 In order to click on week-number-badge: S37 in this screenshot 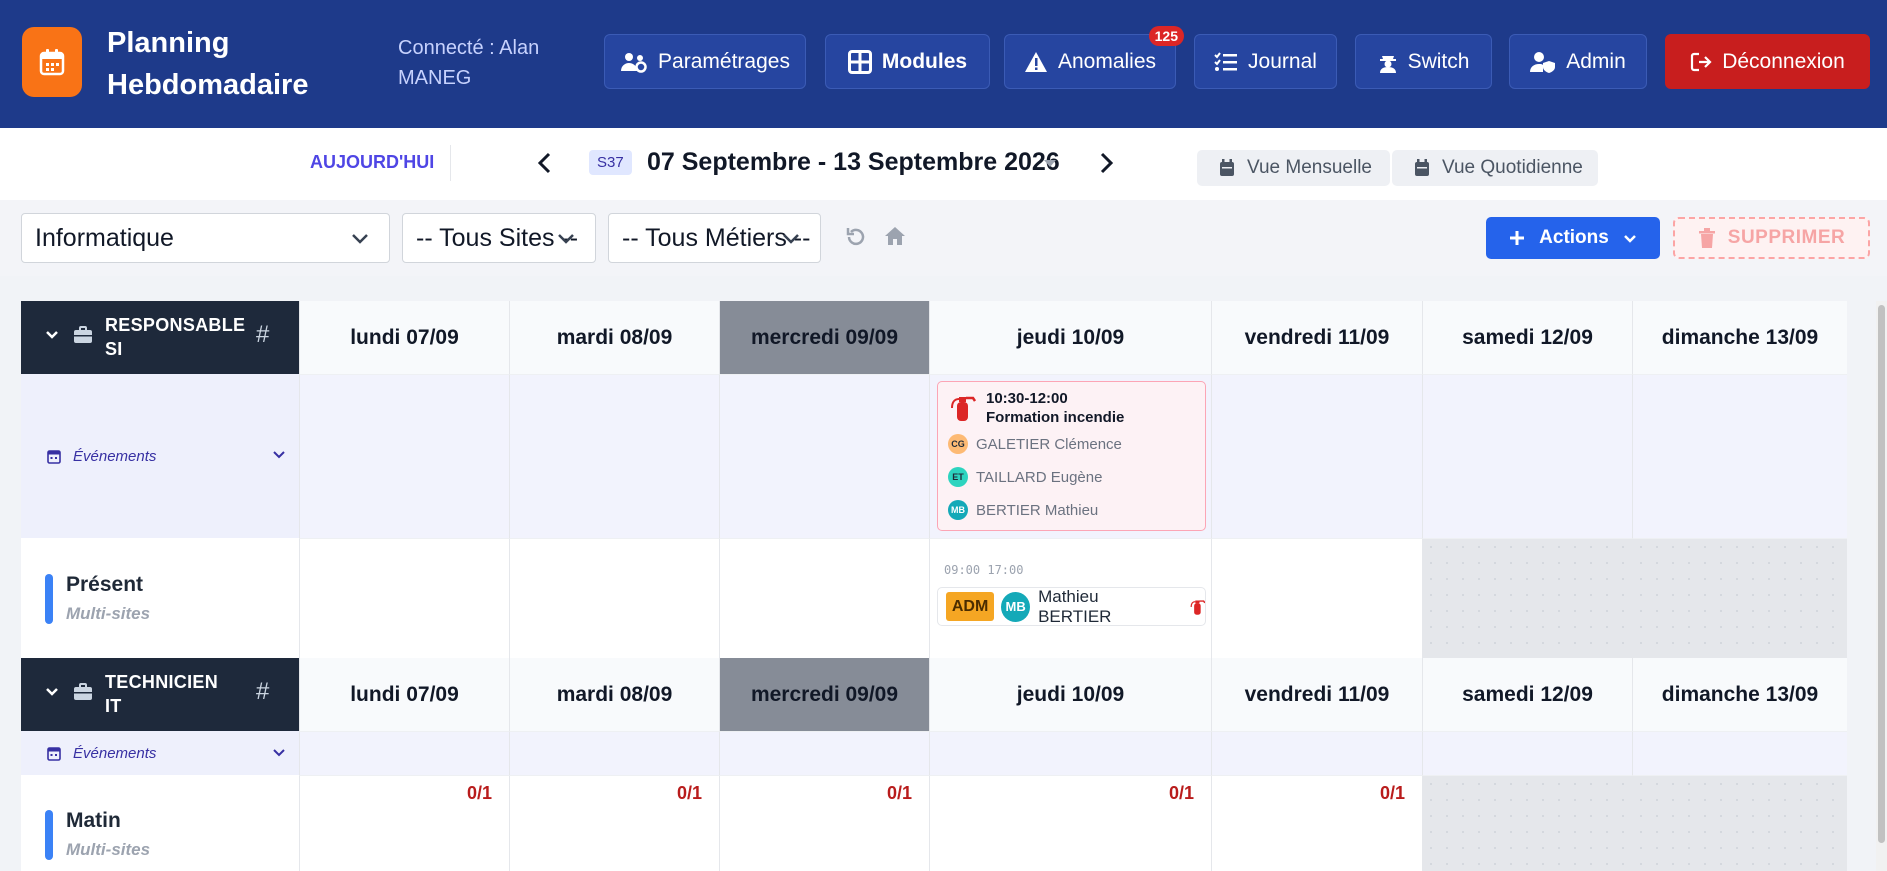, I will do `click(610, 162)`.